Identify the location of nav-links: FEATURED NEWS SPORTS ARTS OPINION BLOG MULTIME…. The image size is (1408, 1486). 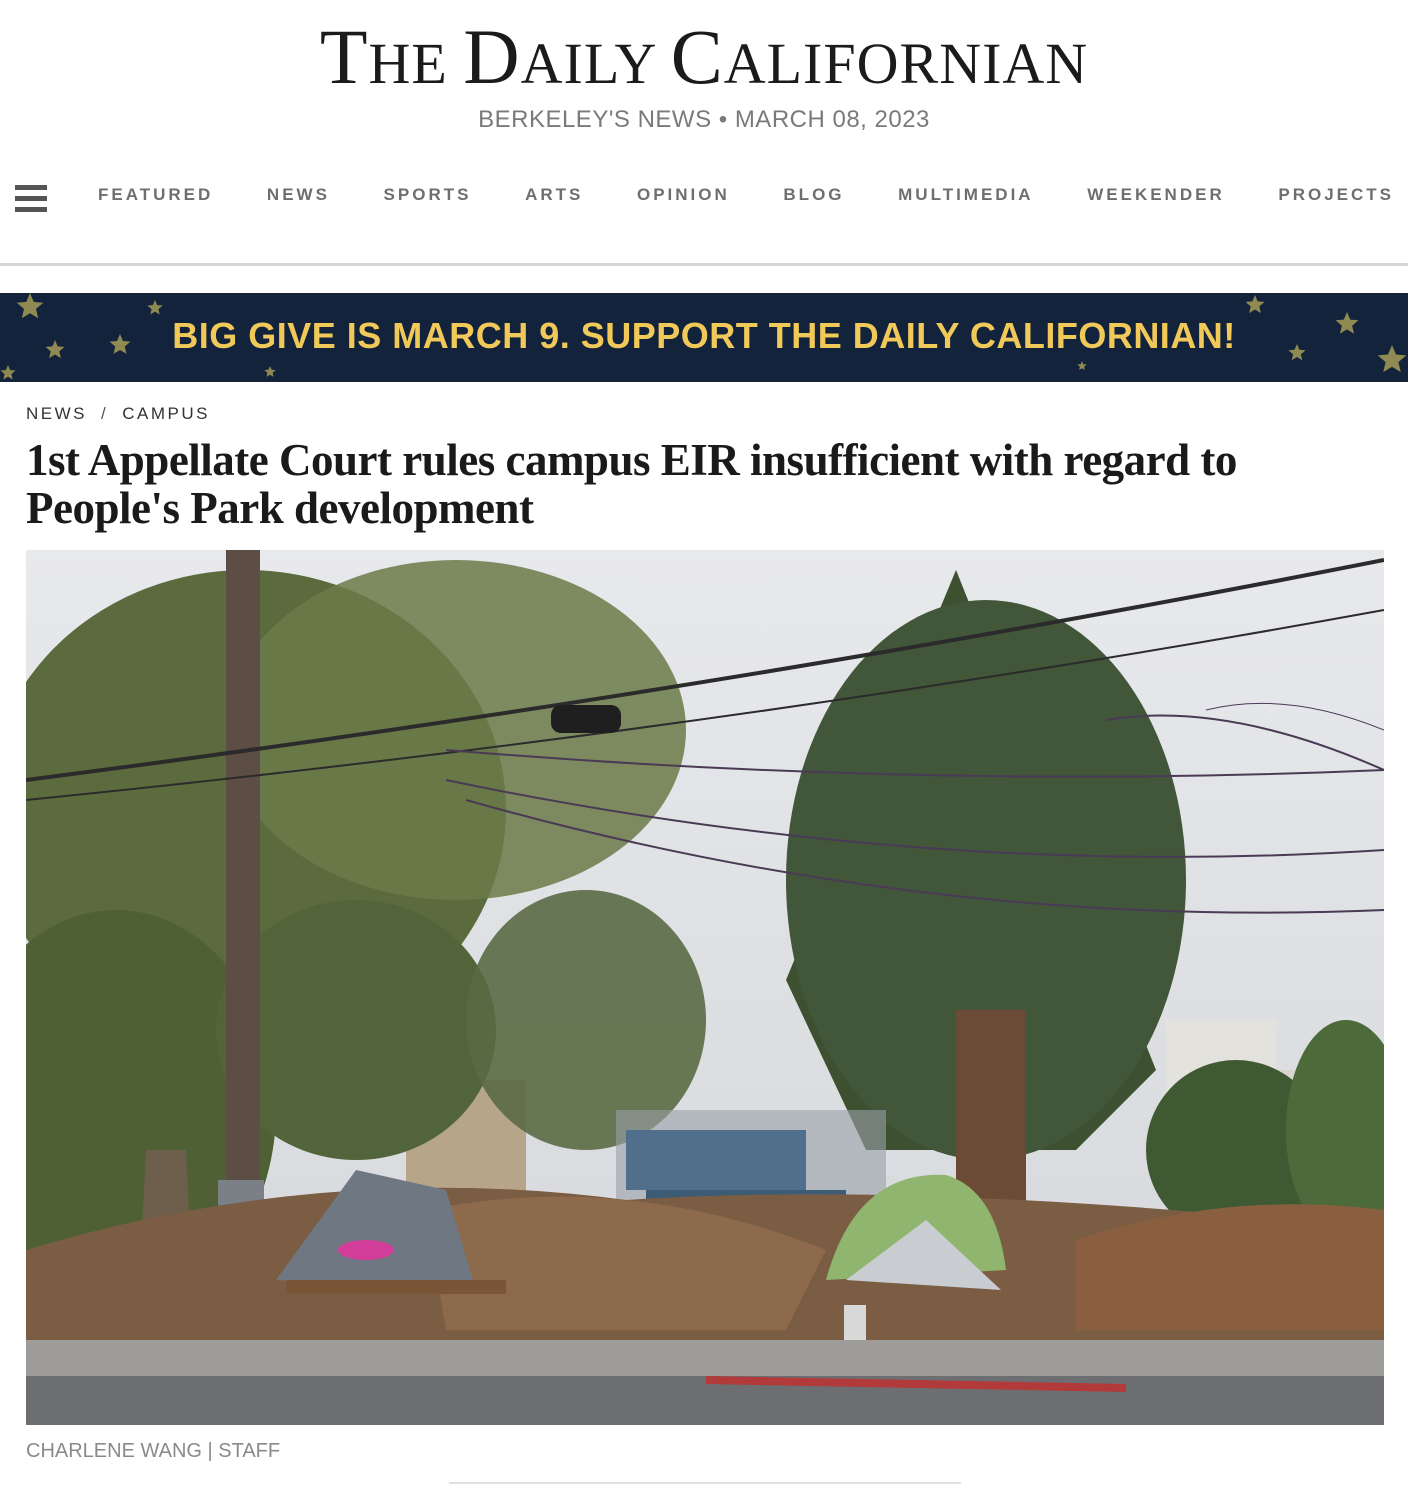
(732, 195).